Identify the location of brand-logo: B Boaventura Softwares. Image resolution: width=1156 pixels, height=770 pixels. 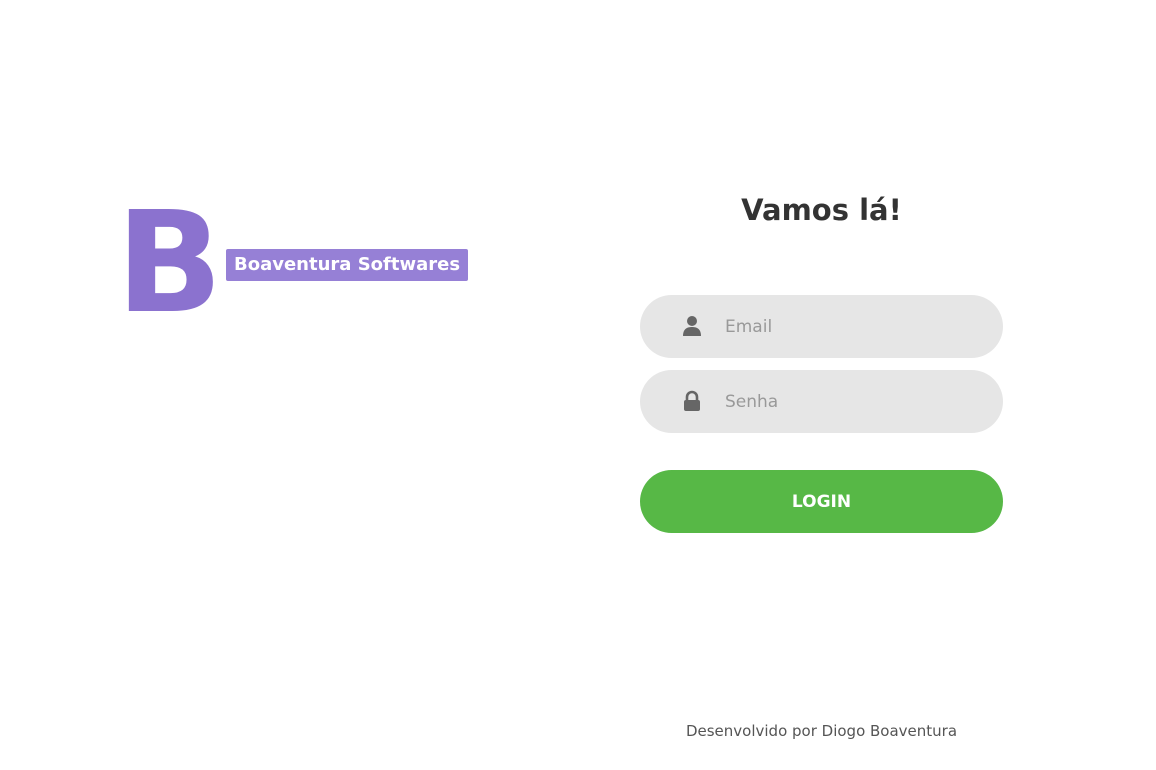
(296, 263).